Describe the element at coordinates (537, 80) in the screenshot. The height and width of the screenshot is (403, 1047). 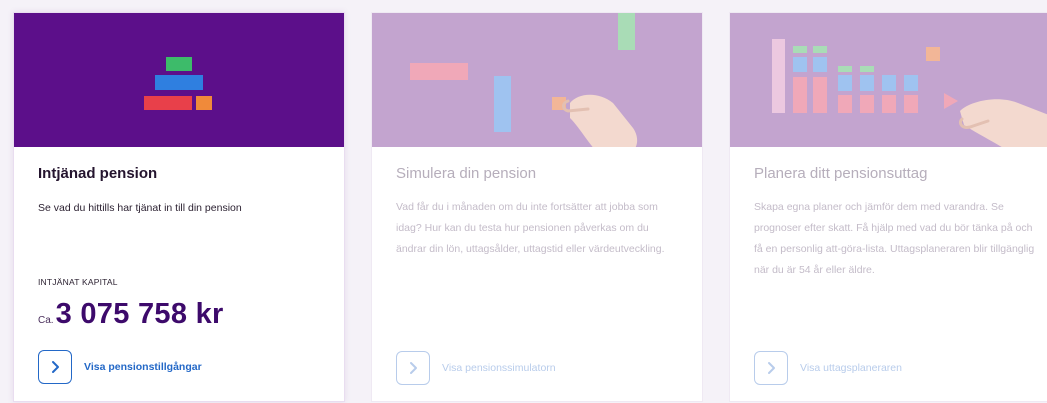
I see `simulate-pension-illustration` at that location.